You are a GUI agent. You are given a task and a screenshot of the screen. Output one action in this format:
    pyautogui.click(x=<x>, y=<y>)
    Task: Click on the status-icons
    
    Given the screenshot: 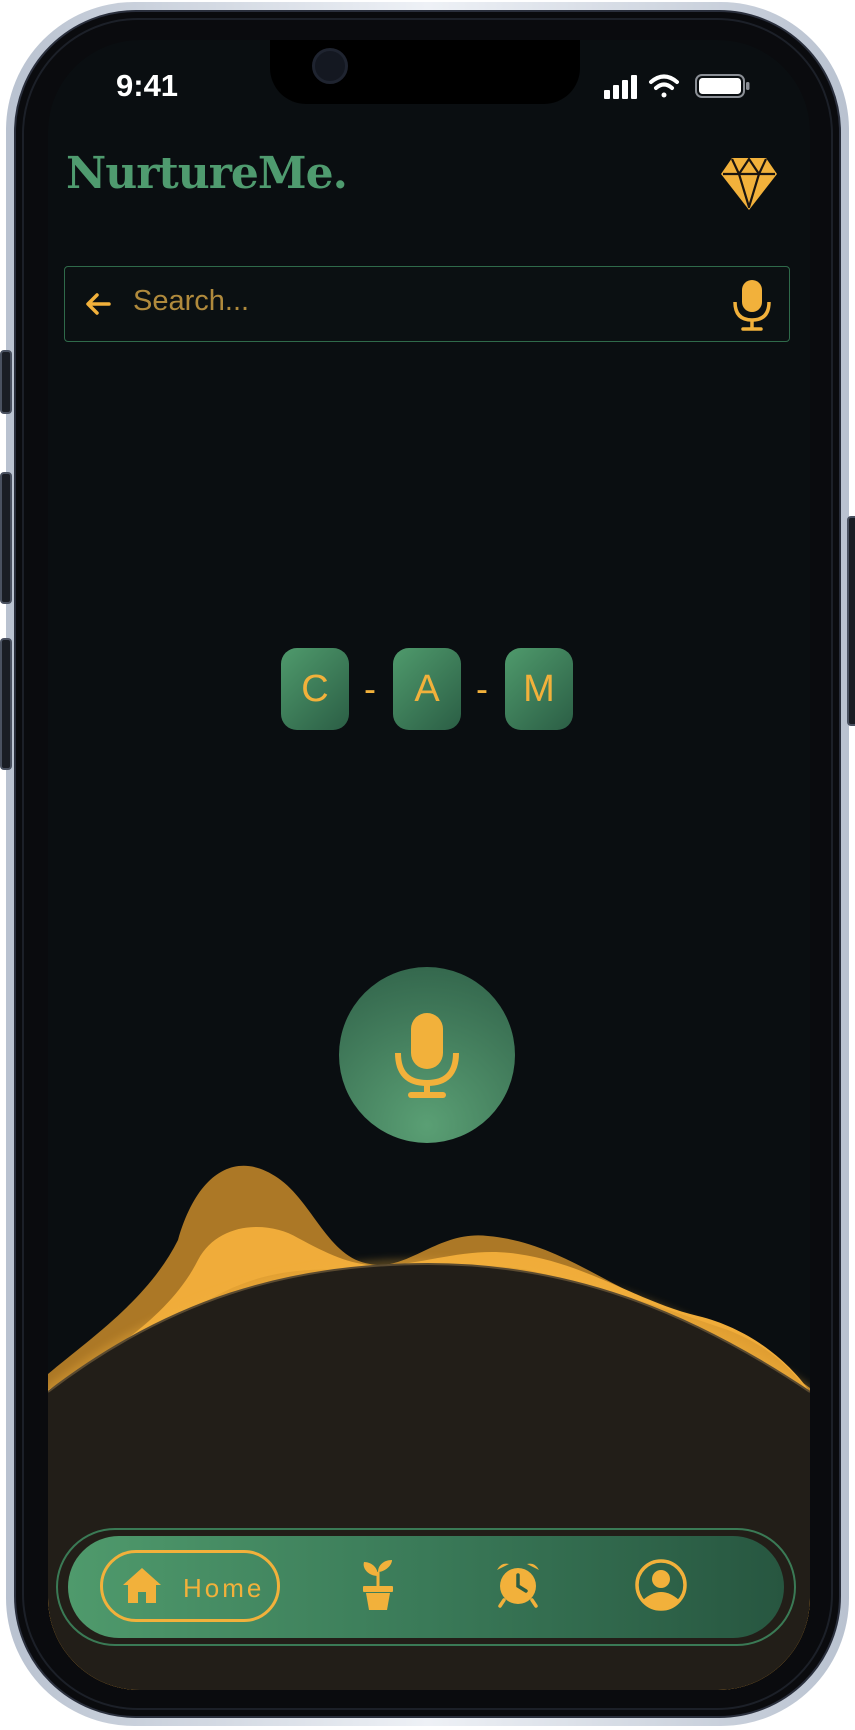 What is the action you would take?
    pyautogui.click(x=677, y=86)
    